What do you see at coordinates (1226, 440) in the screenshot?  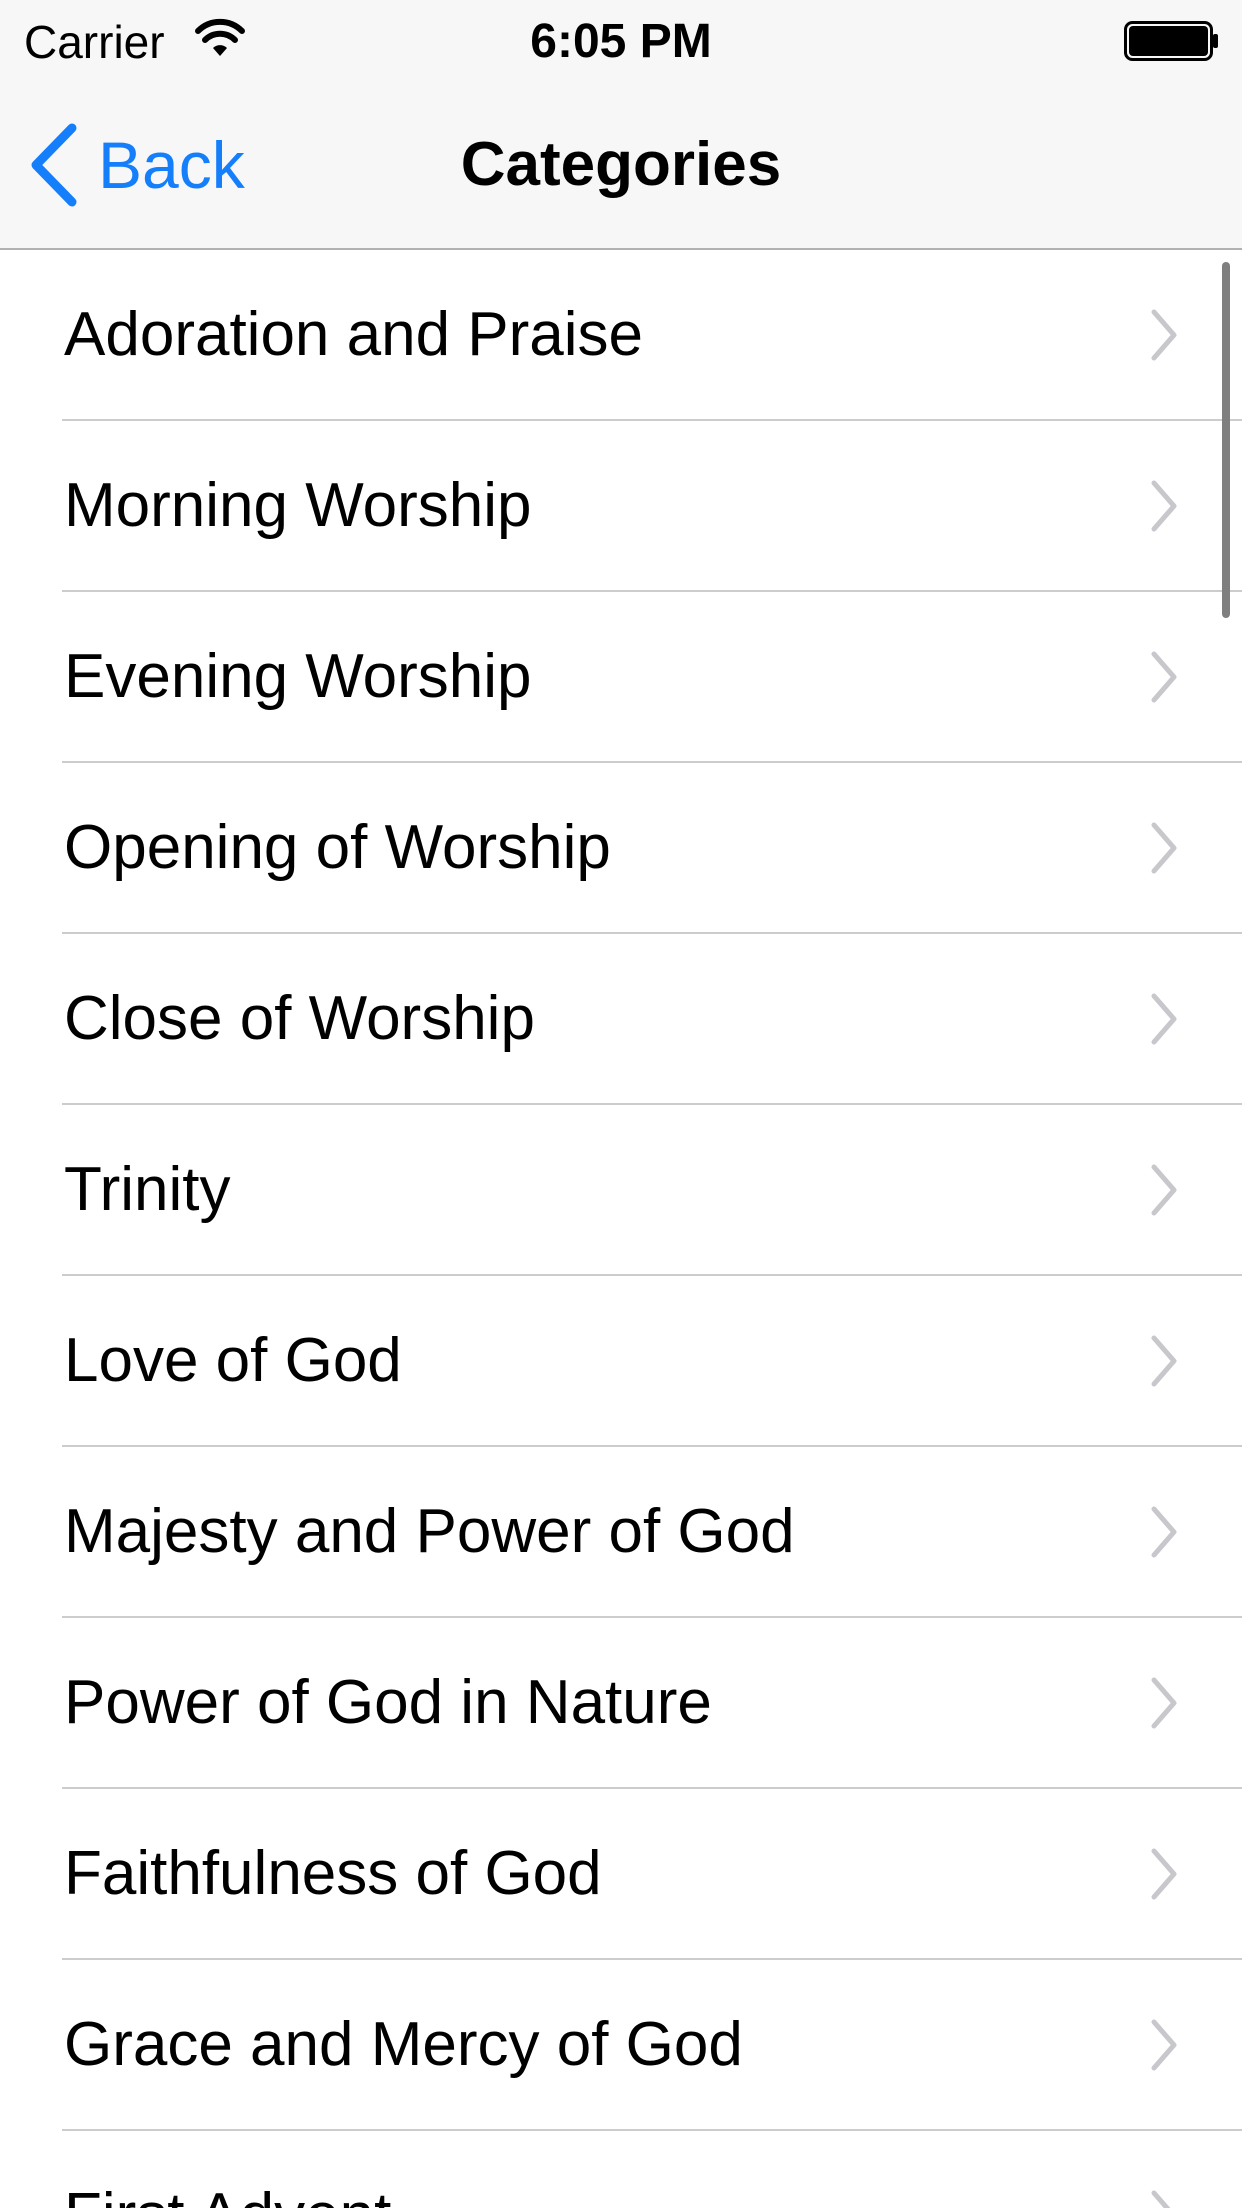 I see `scroll-indicator` at bounding box center [1226, 440].